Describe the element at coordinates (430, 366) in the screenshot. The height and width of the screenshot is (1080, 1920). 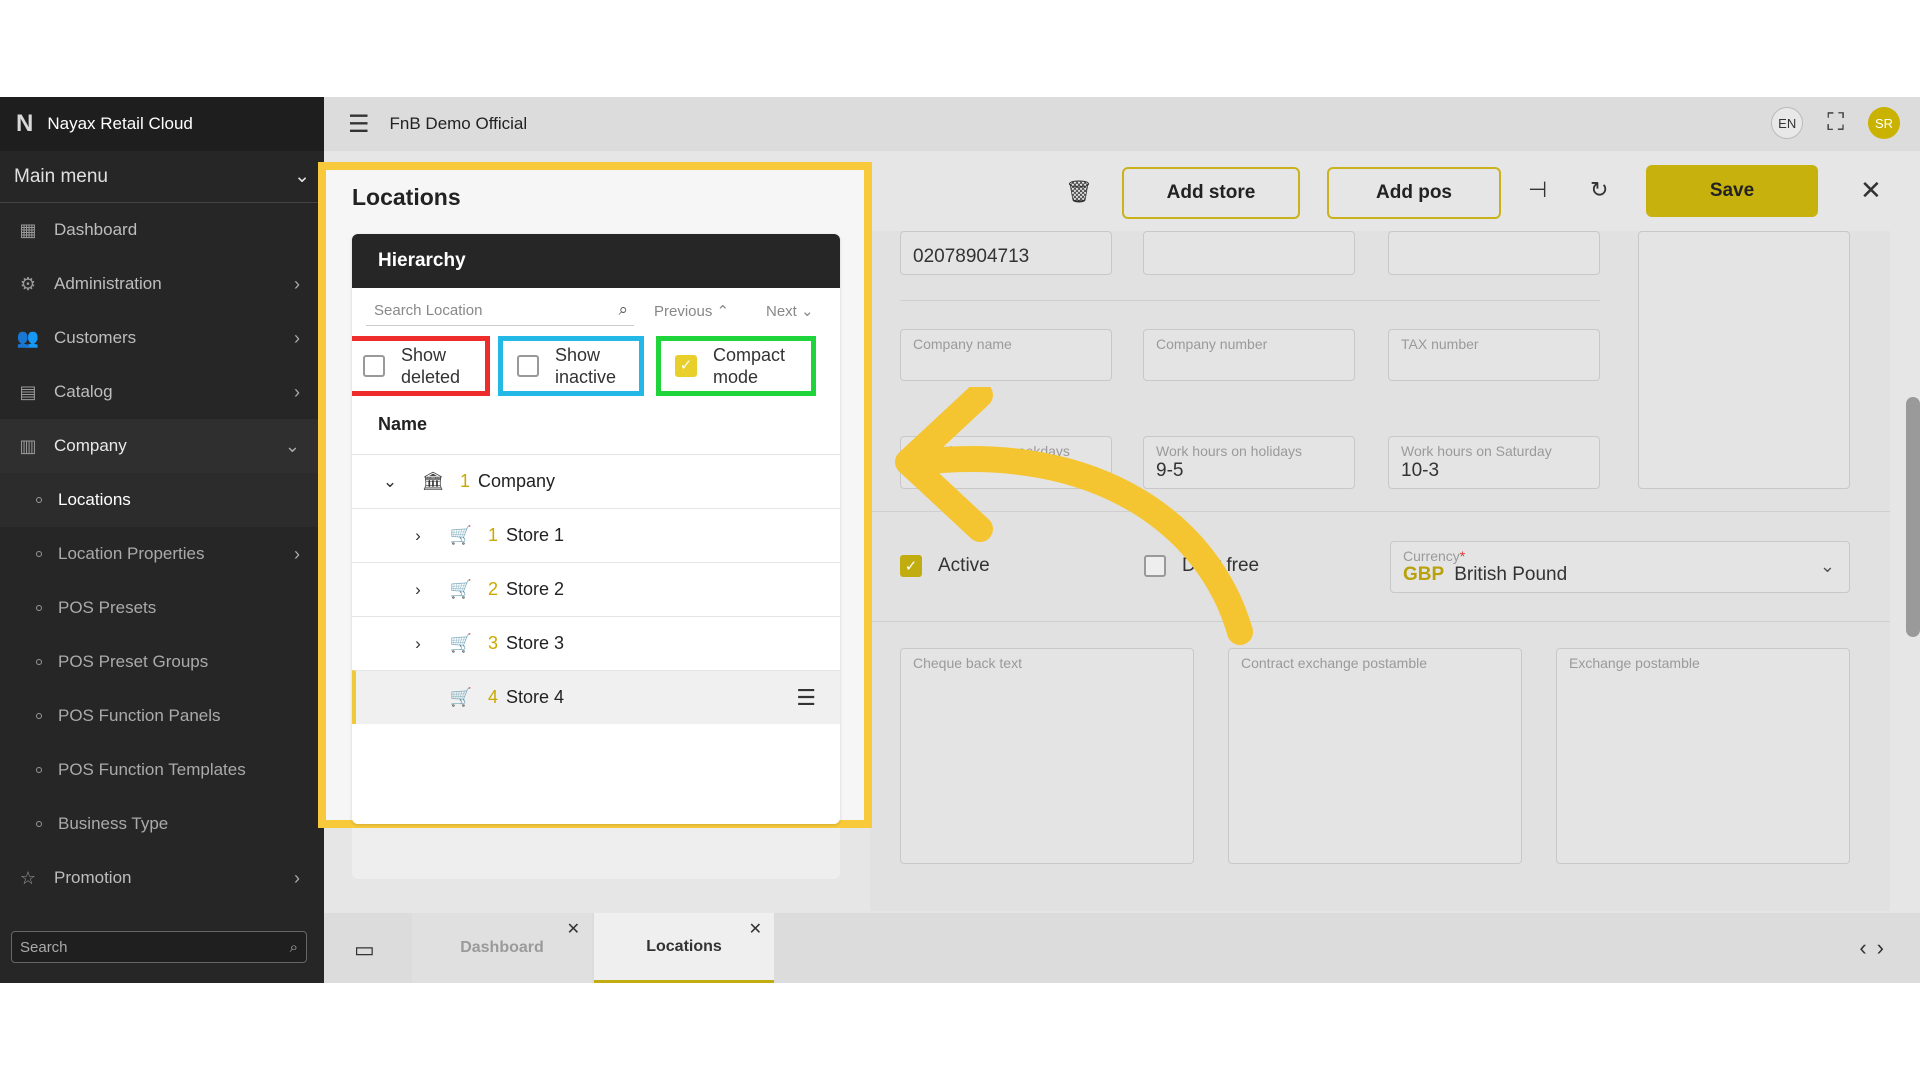
I see `show-deleted-label: Show deleted` at that location.